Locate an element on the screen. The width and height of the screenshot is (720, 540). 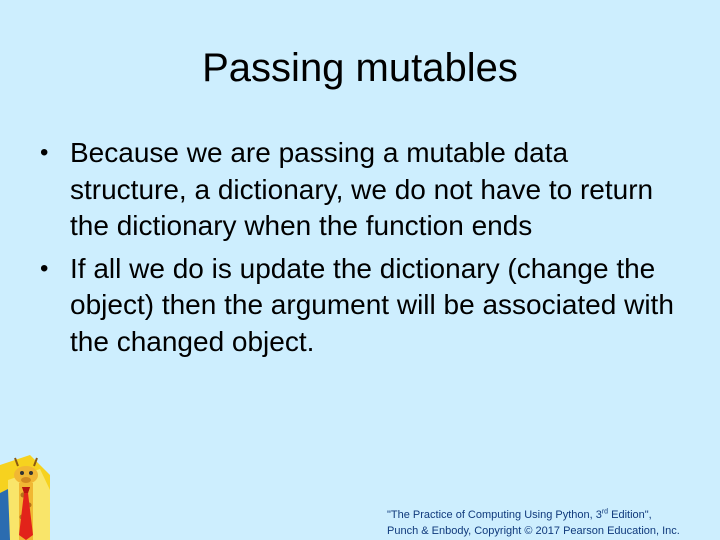
slide-title: Passing mutables is located at coordinates (360, 68).